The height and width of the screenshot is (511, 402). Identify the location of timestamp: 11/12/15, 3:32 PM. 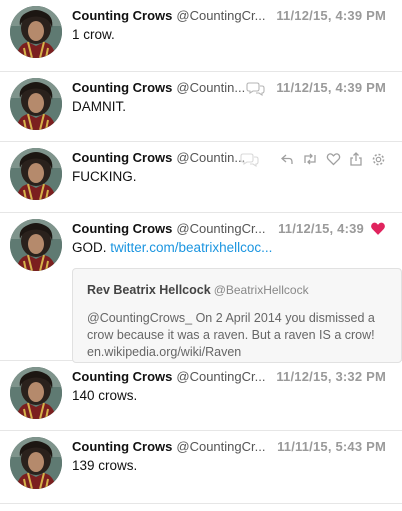
(331, 376).